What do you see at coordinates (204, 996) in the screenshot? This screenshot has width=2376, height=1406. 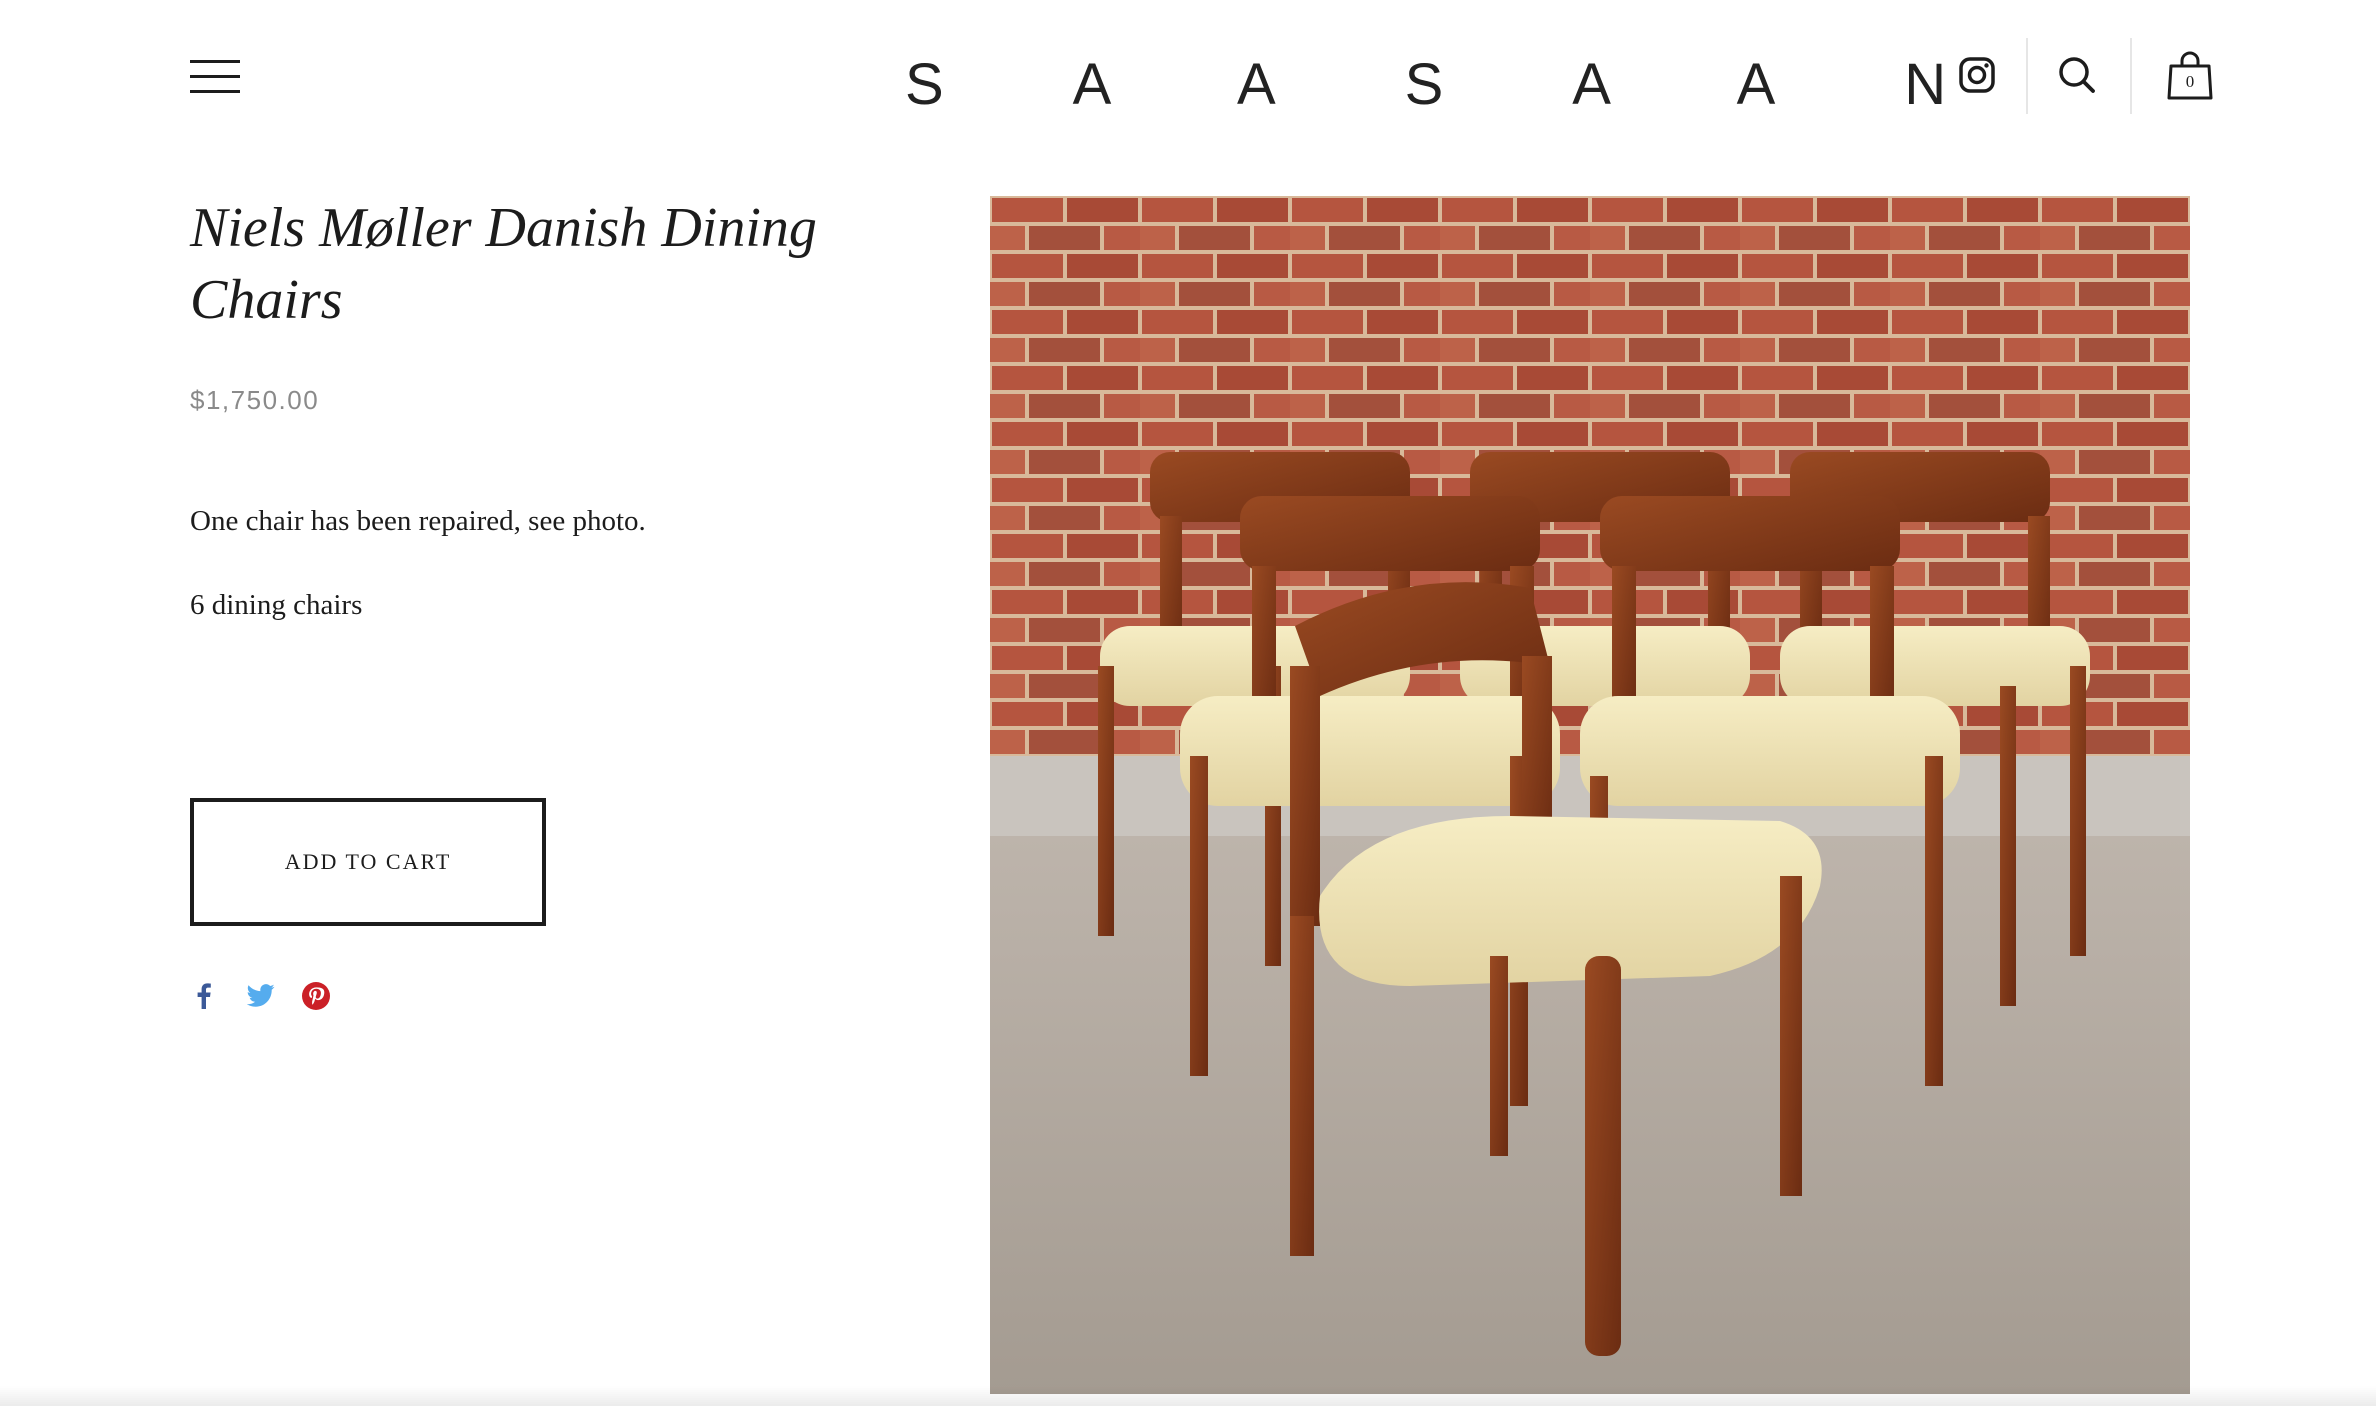 I see `facebook-icon` at bounding box center [204, 996].